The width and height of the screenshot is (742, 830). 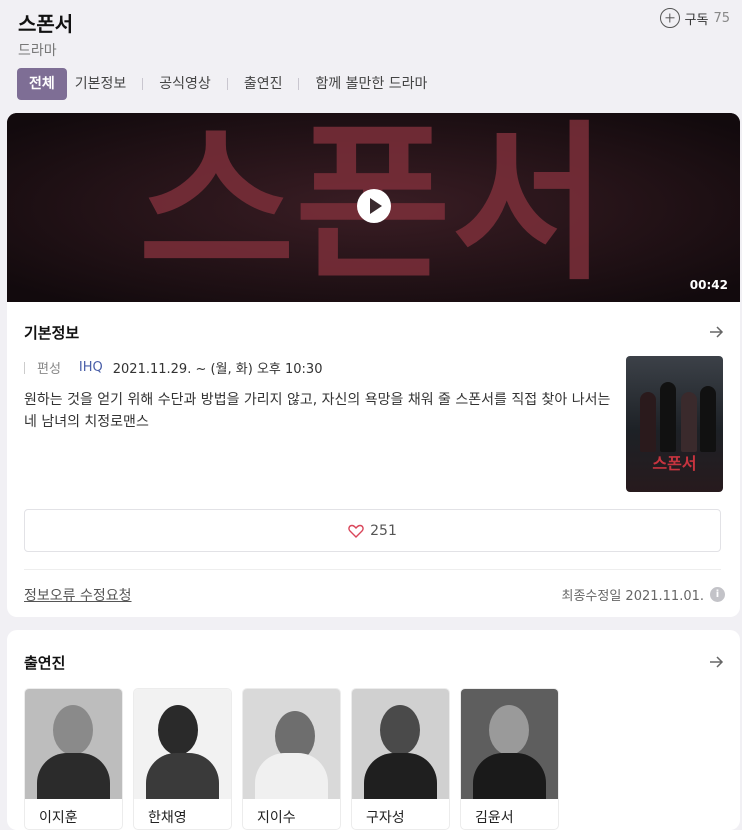 I want to click on broadcast-label: 편성, so click(x=49, y=369).